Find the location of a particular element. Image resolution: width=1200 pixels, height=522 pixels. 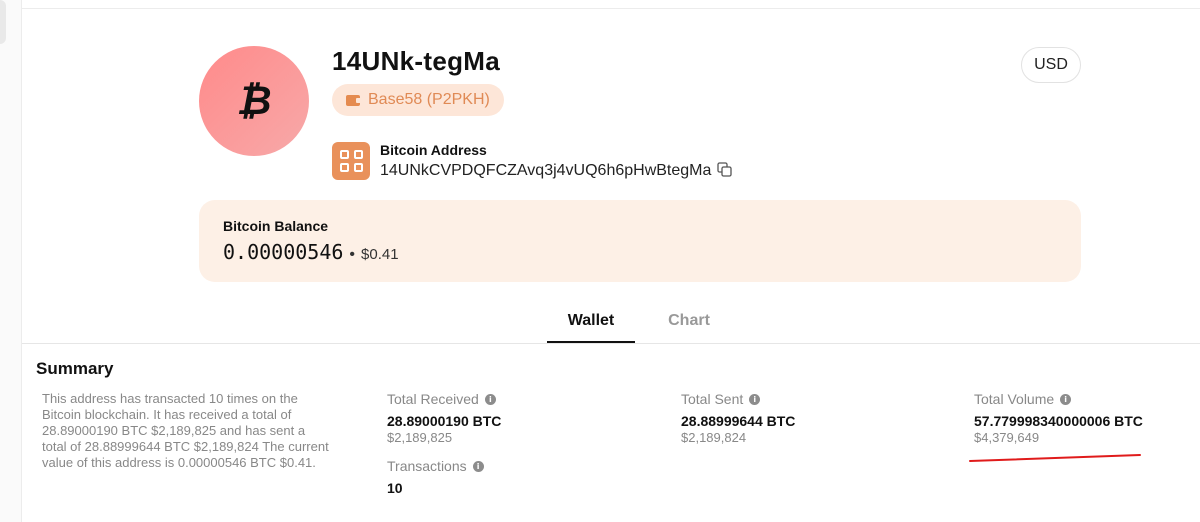

tabs-divider is located at coordinates (611, 343).